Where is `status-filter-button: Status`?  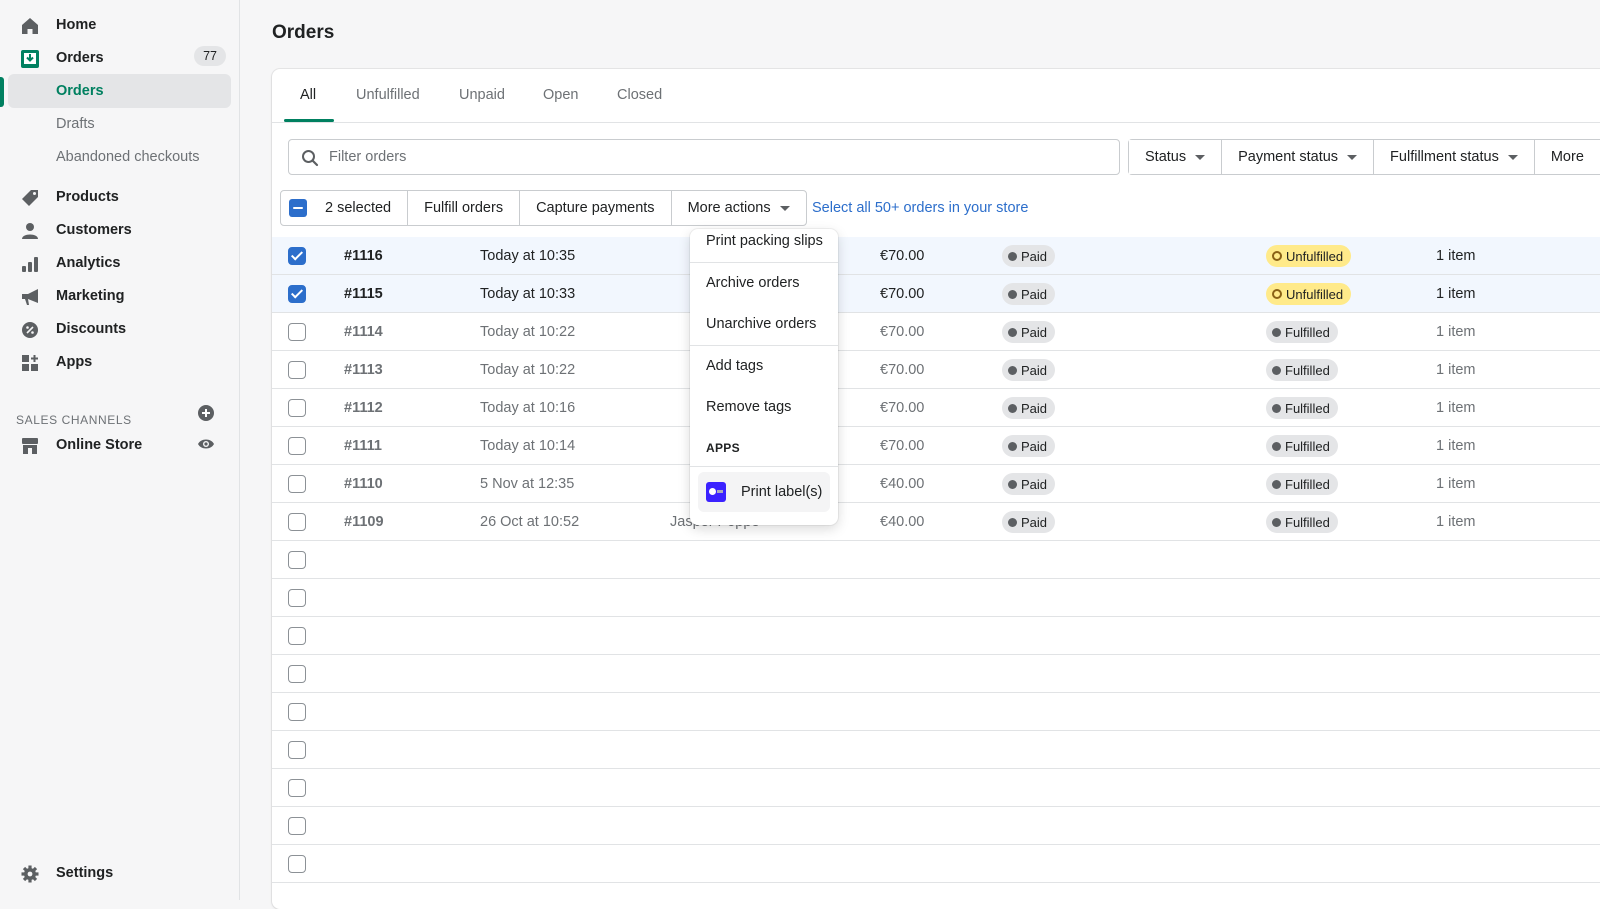 status-filter-button: Status is located at coordinates (1176, 157).